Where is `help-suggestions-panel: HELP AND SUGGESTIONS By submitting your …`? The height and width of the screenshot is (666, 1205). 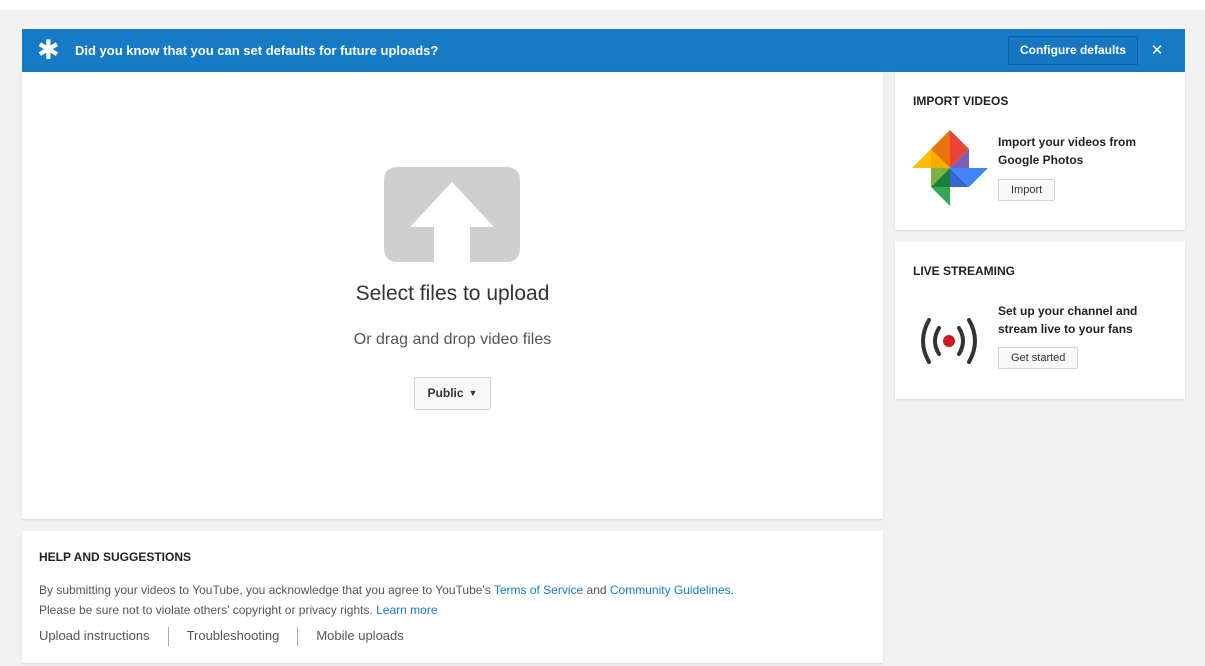
help-suggestions-panel: HELP AND SUGGESTIONS By submitting your … is located at coordinates (452, 597).